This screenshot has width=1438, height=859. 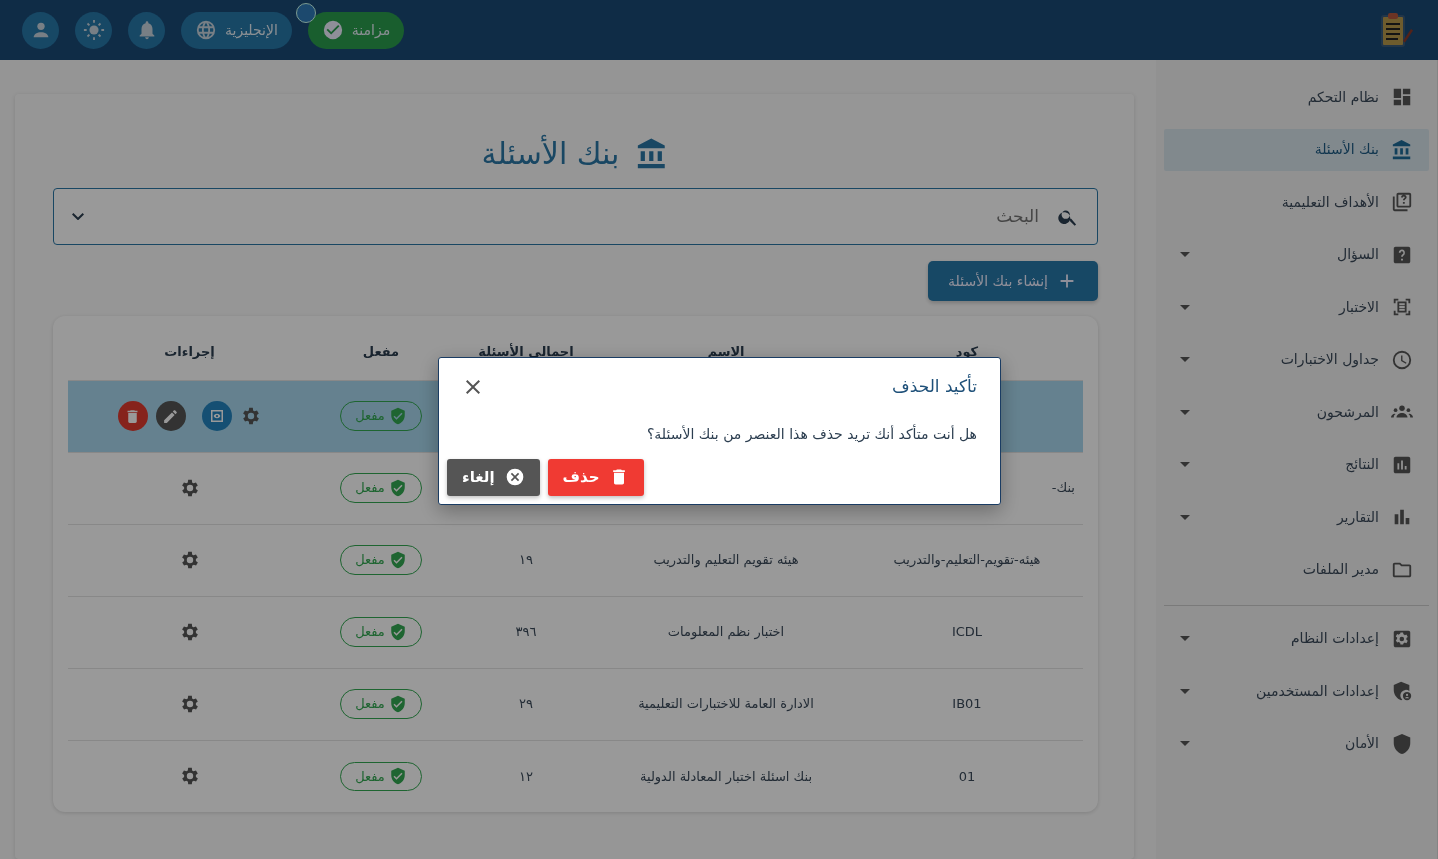 What do you see at coordinates (40, 30) in the screenshot?
I see `profile-button` at bounding box center [40, 30].